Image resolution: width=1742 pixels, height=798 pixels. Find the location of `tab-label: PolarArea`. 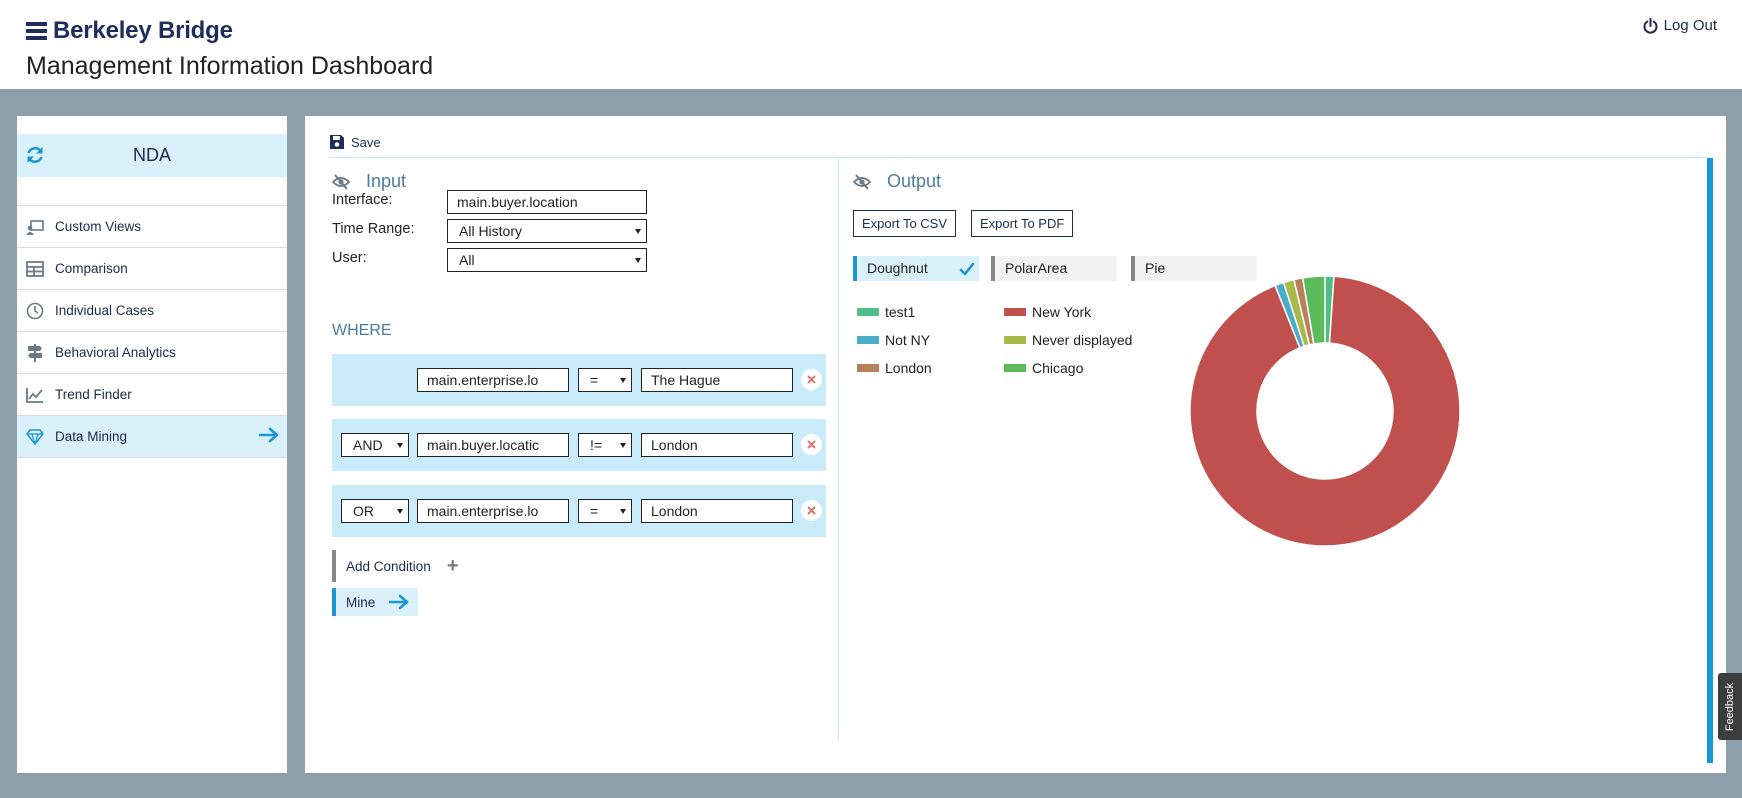

tab-label: PolarArea is located at coordinates (1036, 268).